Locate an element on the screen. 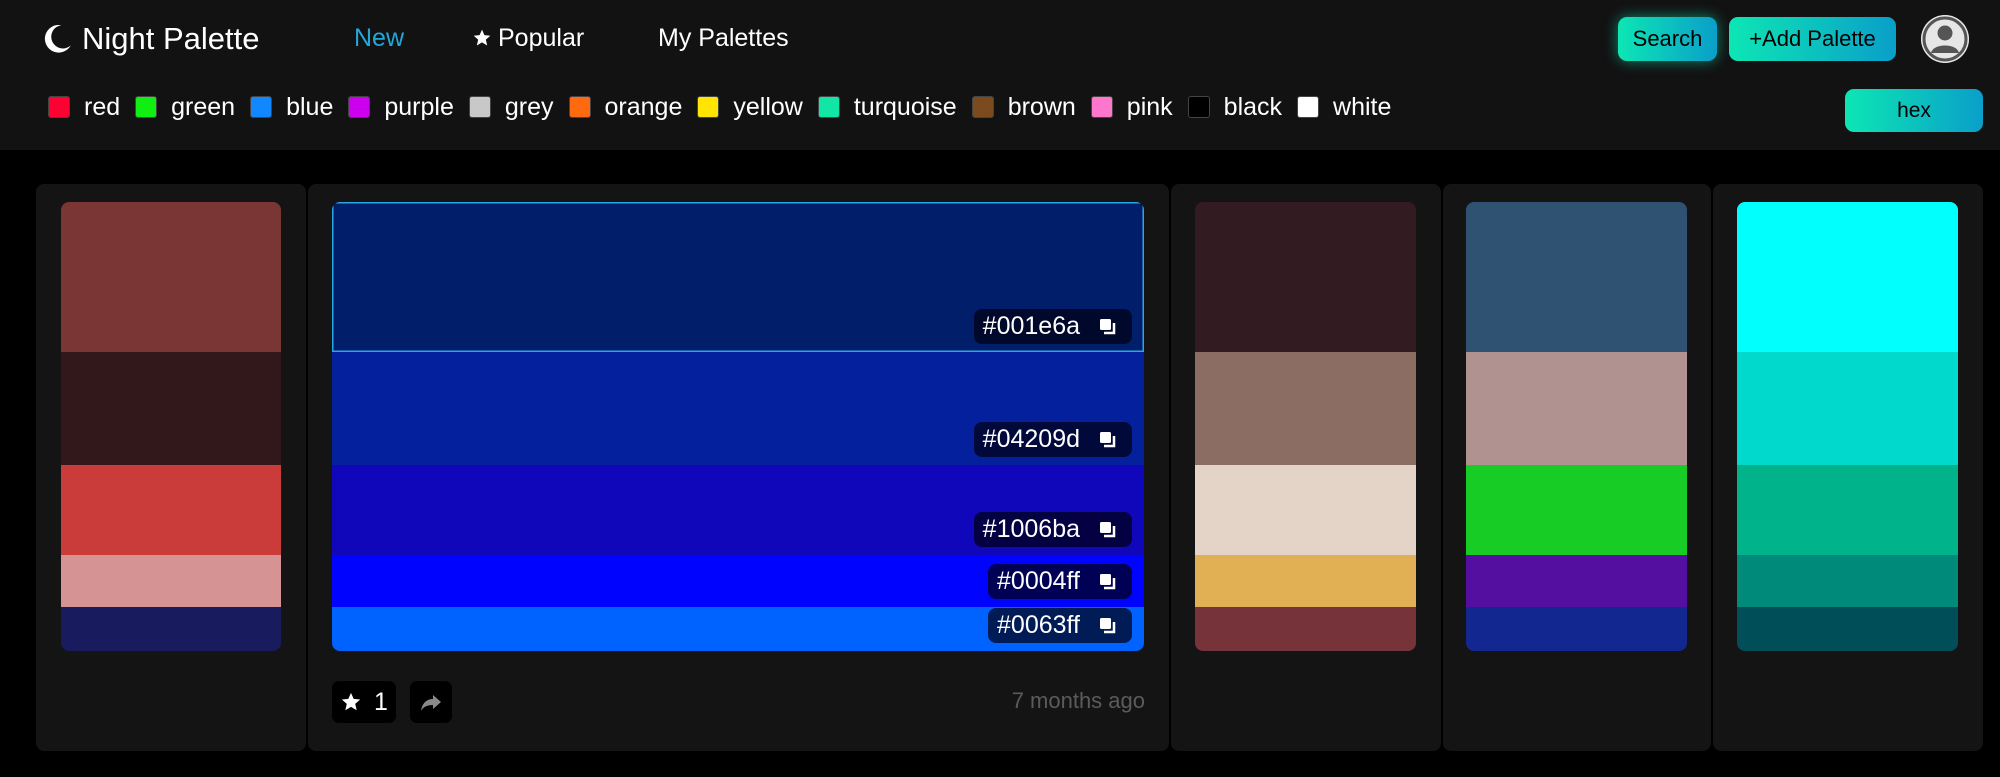 This screenshot has width=2000, height=777. color-filter-grey: grey is located at coordinates (511, 107).